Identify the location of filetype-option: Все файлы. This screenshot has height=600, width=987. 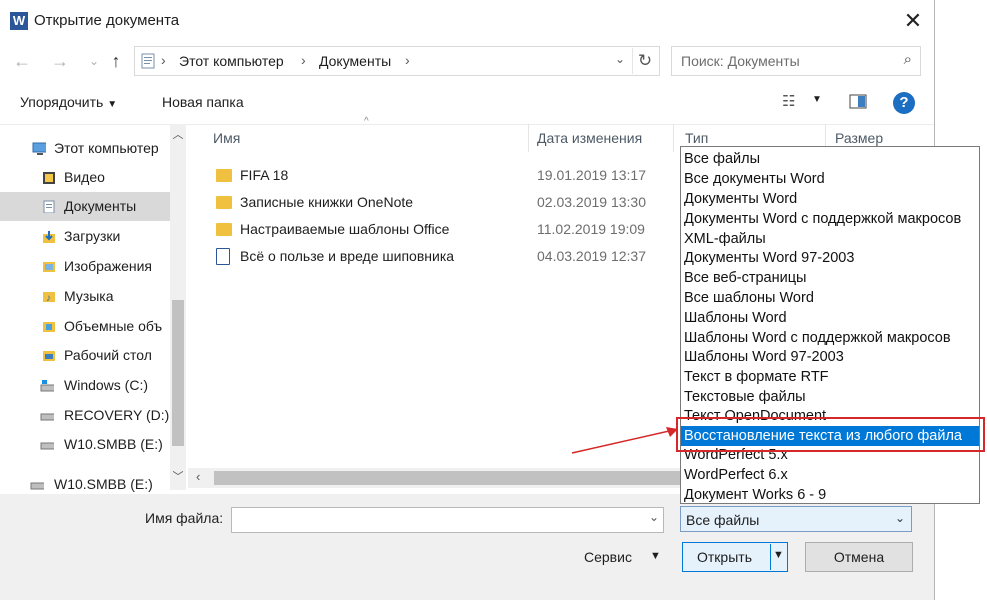
(830, 159).